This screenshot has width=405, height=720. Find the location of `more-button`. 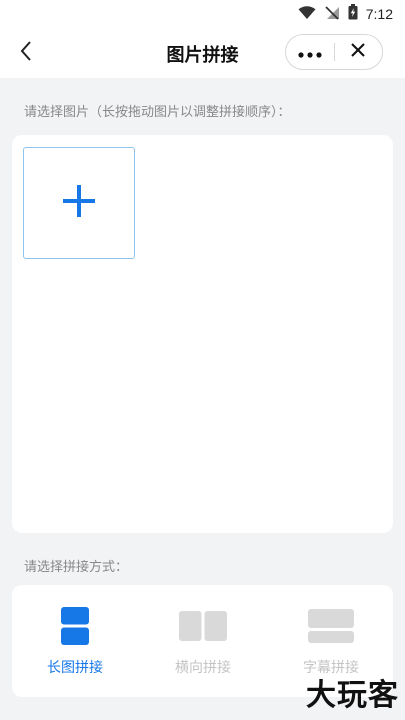

more-button is located at coordinates (310, 52).